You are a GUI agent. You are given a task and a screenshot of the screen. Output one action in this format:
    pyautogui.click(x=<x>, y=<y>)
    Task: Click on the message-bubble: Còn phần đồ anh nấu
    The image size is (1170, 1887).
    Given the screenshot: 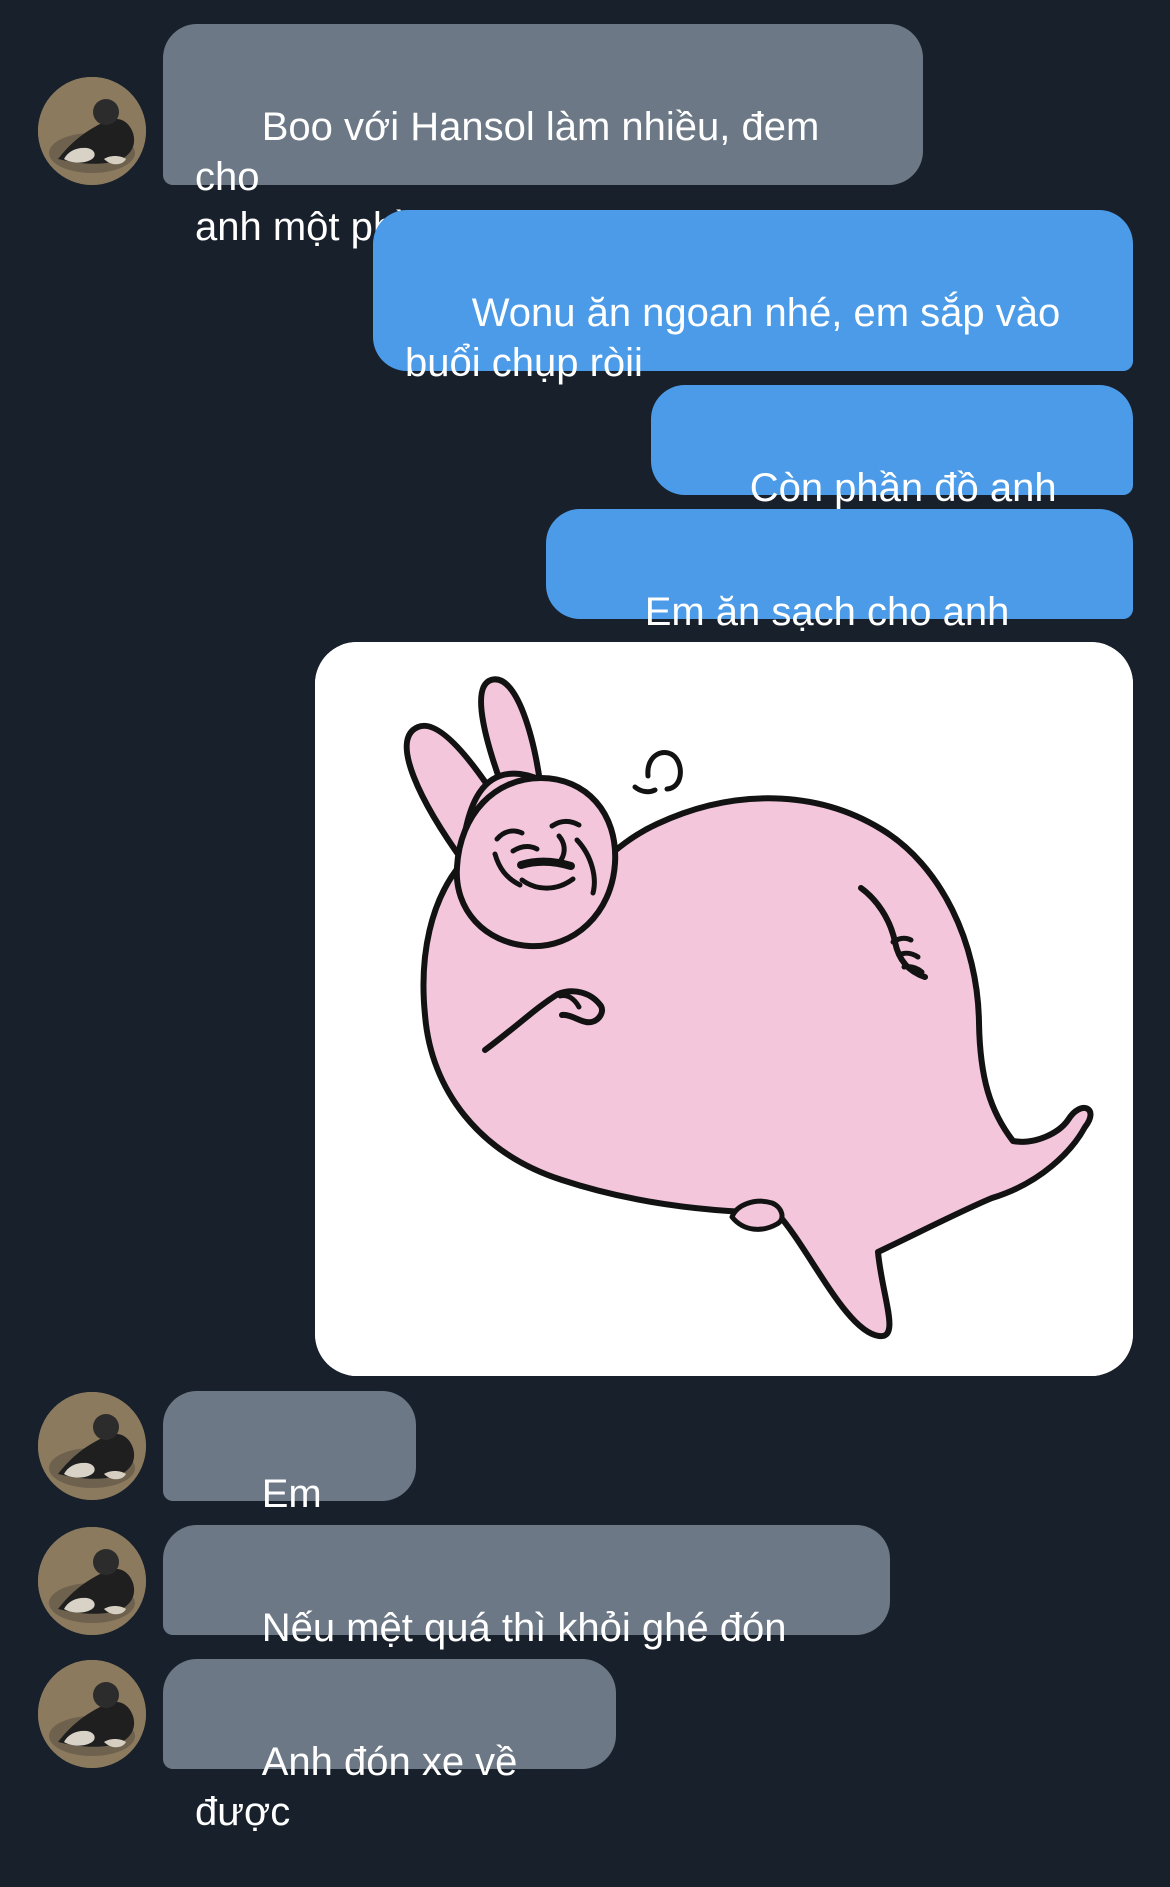 What is the action you would take?
    pyautogui.click(x=892, y=472)
    